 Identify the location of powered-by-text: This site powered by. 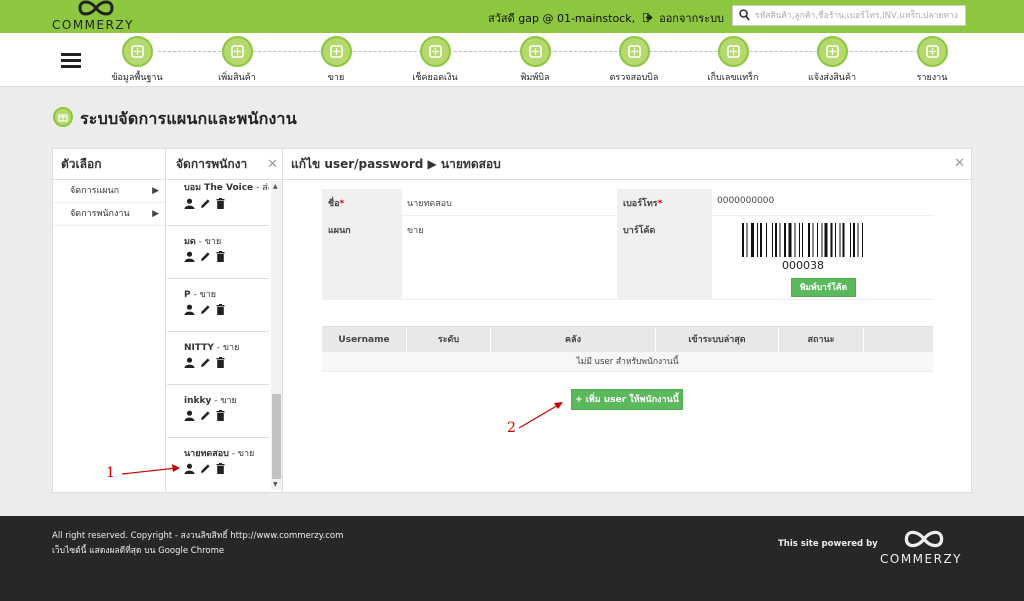
(828, 544).